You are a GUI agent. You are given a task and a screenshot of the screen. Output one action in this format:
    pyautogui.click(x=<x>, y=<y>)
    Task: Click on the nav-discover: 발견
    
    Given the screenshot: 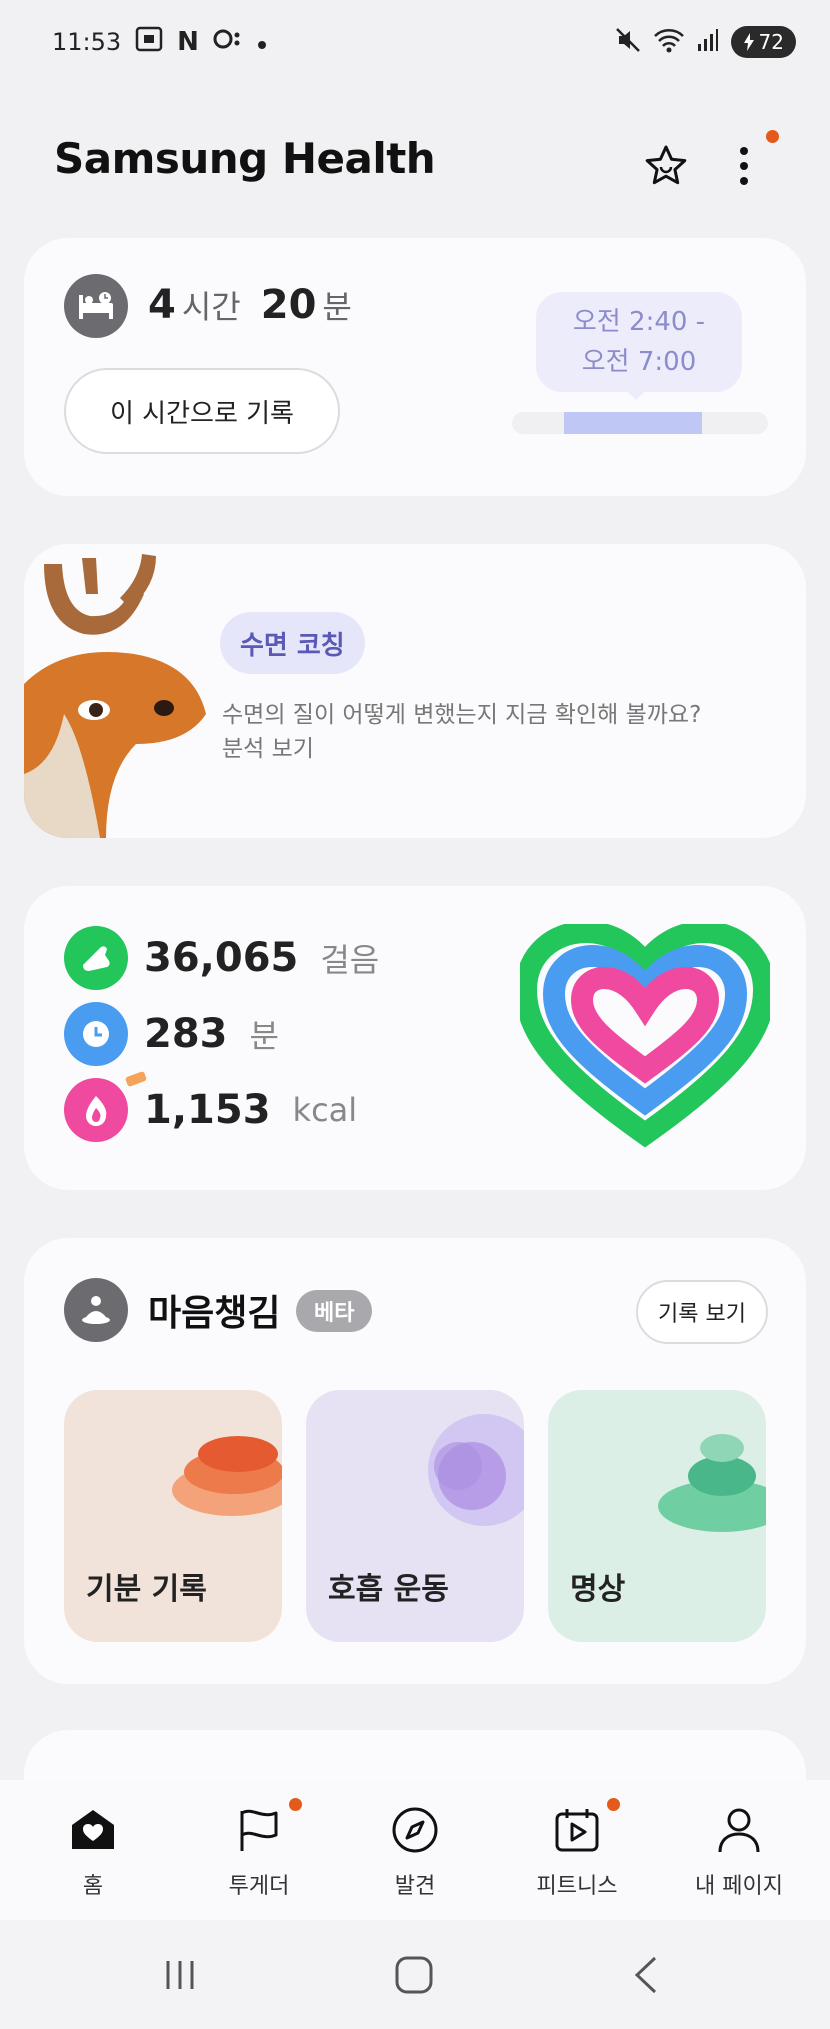 What is the action you would take?
    pyautogui.click(x=415, y=1851)
    